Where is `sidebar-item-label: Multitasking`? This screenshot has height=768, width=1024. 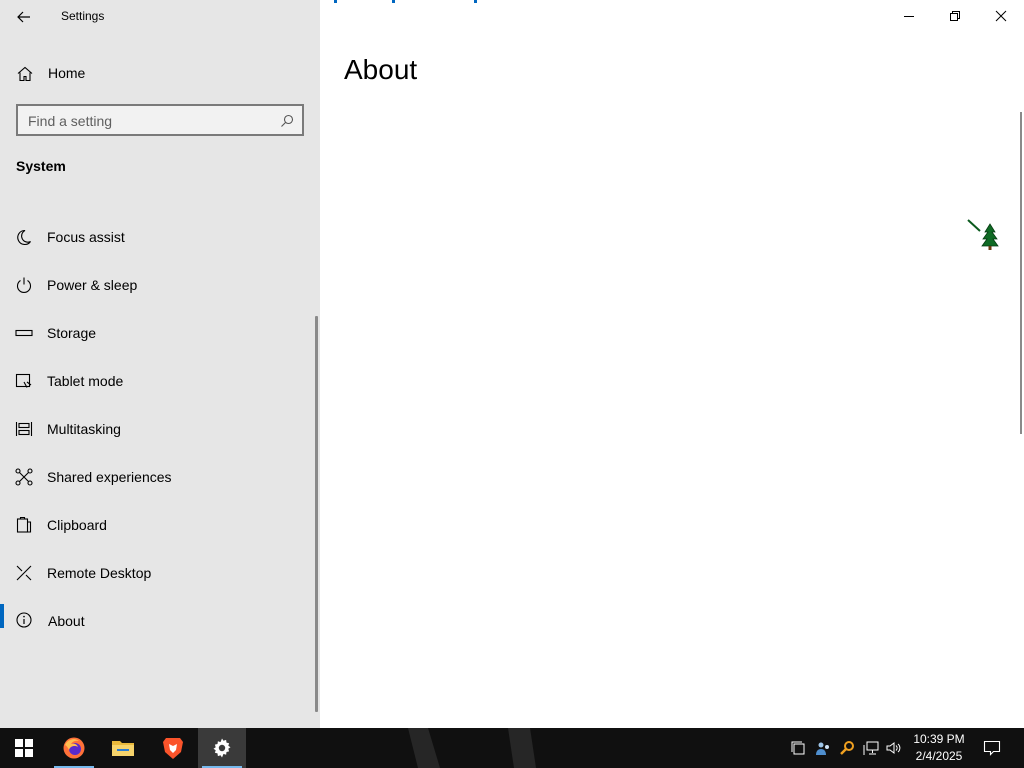
sidebar-item-label: Multitasking is located at coordinates (84, 429).